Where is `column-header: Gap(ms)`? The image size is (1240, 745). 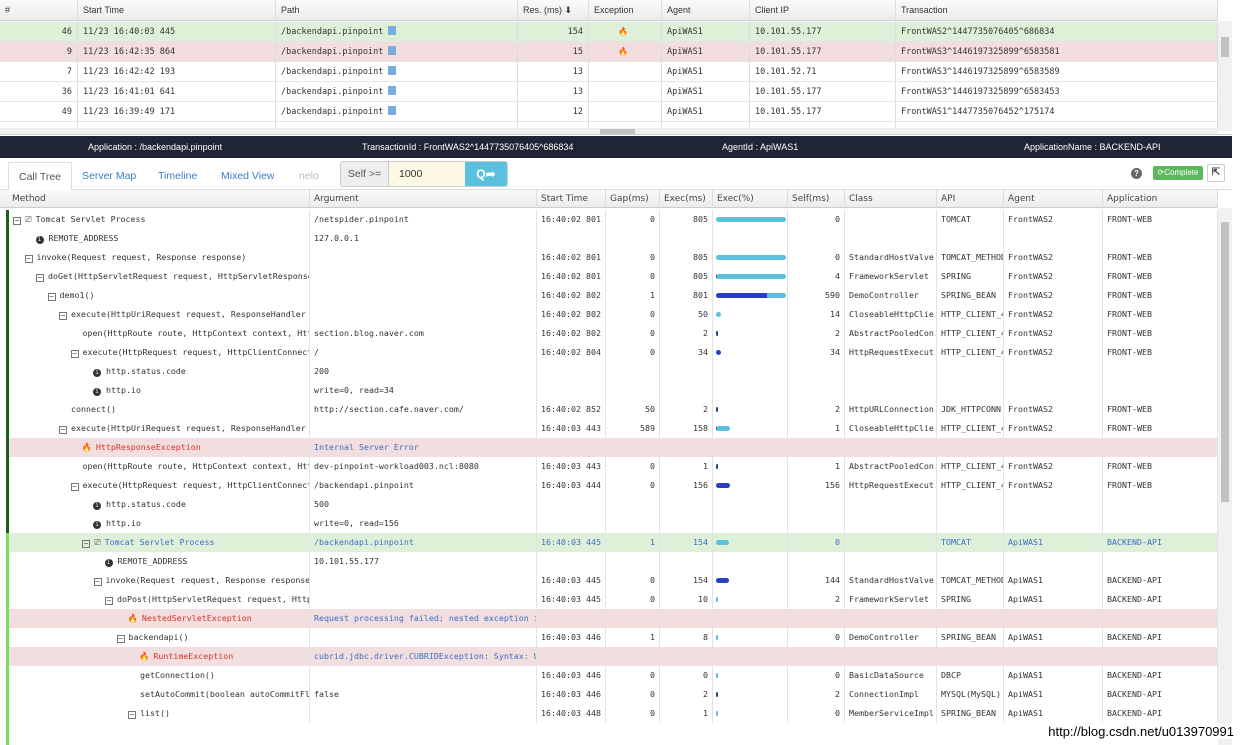 column-header: Gap(ms) is located at coordinates (633, 199).